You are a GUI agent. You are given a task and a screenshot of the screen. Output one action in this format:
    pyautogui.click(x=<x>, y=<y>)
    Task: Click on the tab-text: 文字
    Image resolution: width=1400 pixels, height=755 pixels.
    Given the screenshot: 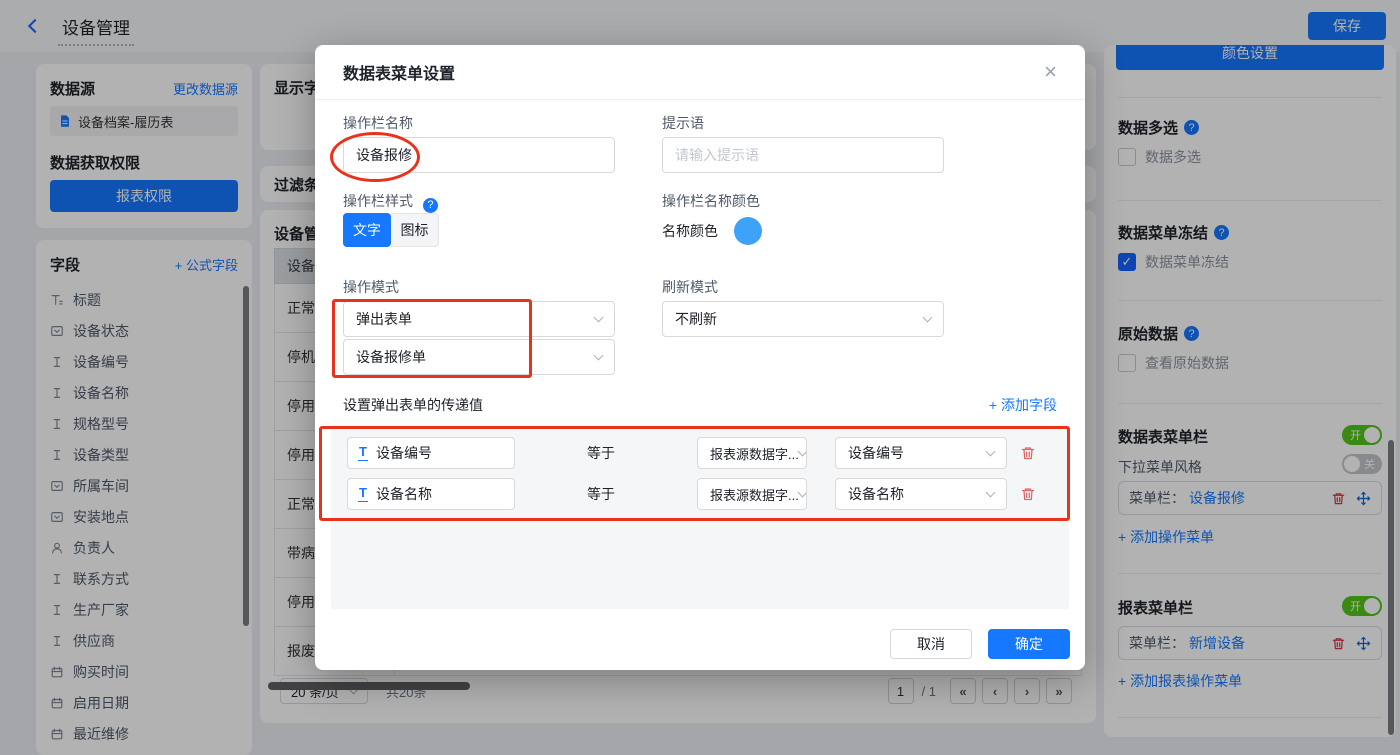 What is the action you would take?
    pyautogui.click(x=367, y=230)
    